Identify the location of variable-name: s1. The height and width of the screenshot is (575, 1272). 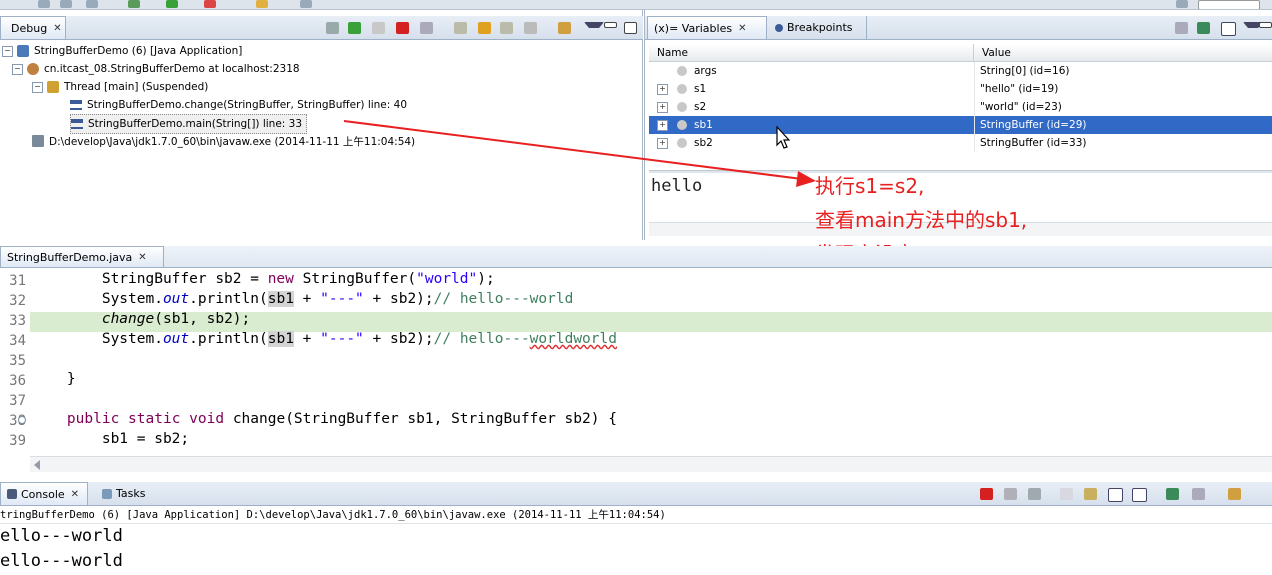
(700, 89).